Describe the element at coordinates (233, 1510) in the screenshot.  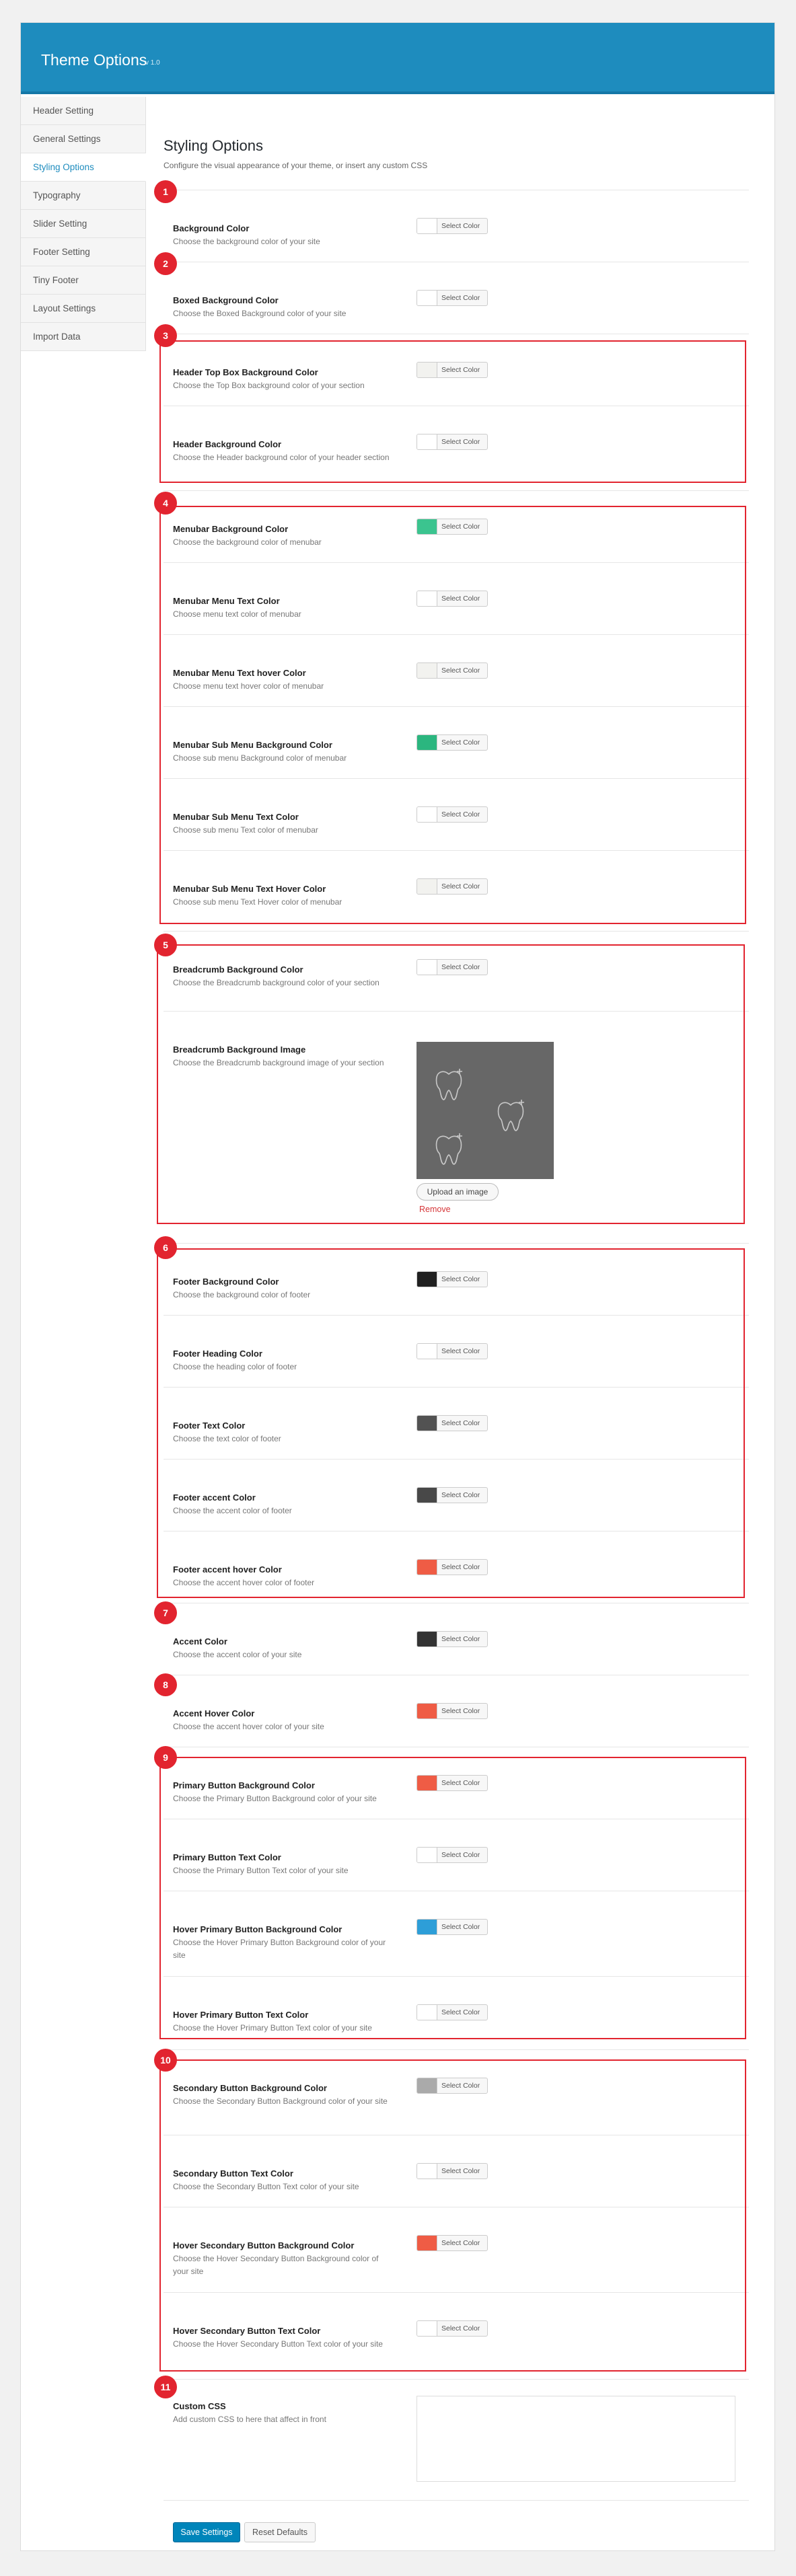
I see `option-description: Choose the accent color of footer` at that location.